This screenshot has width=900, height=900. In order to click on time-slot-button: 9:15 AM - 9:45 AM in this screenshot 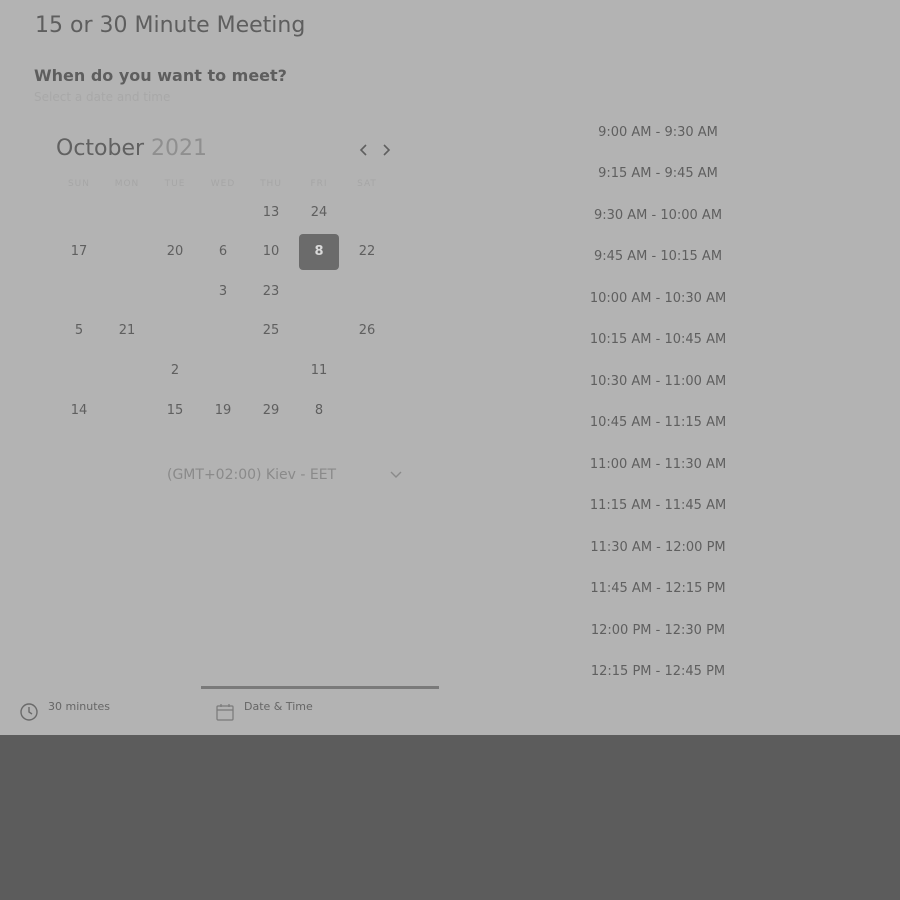, I will do `click(658, 174)`.